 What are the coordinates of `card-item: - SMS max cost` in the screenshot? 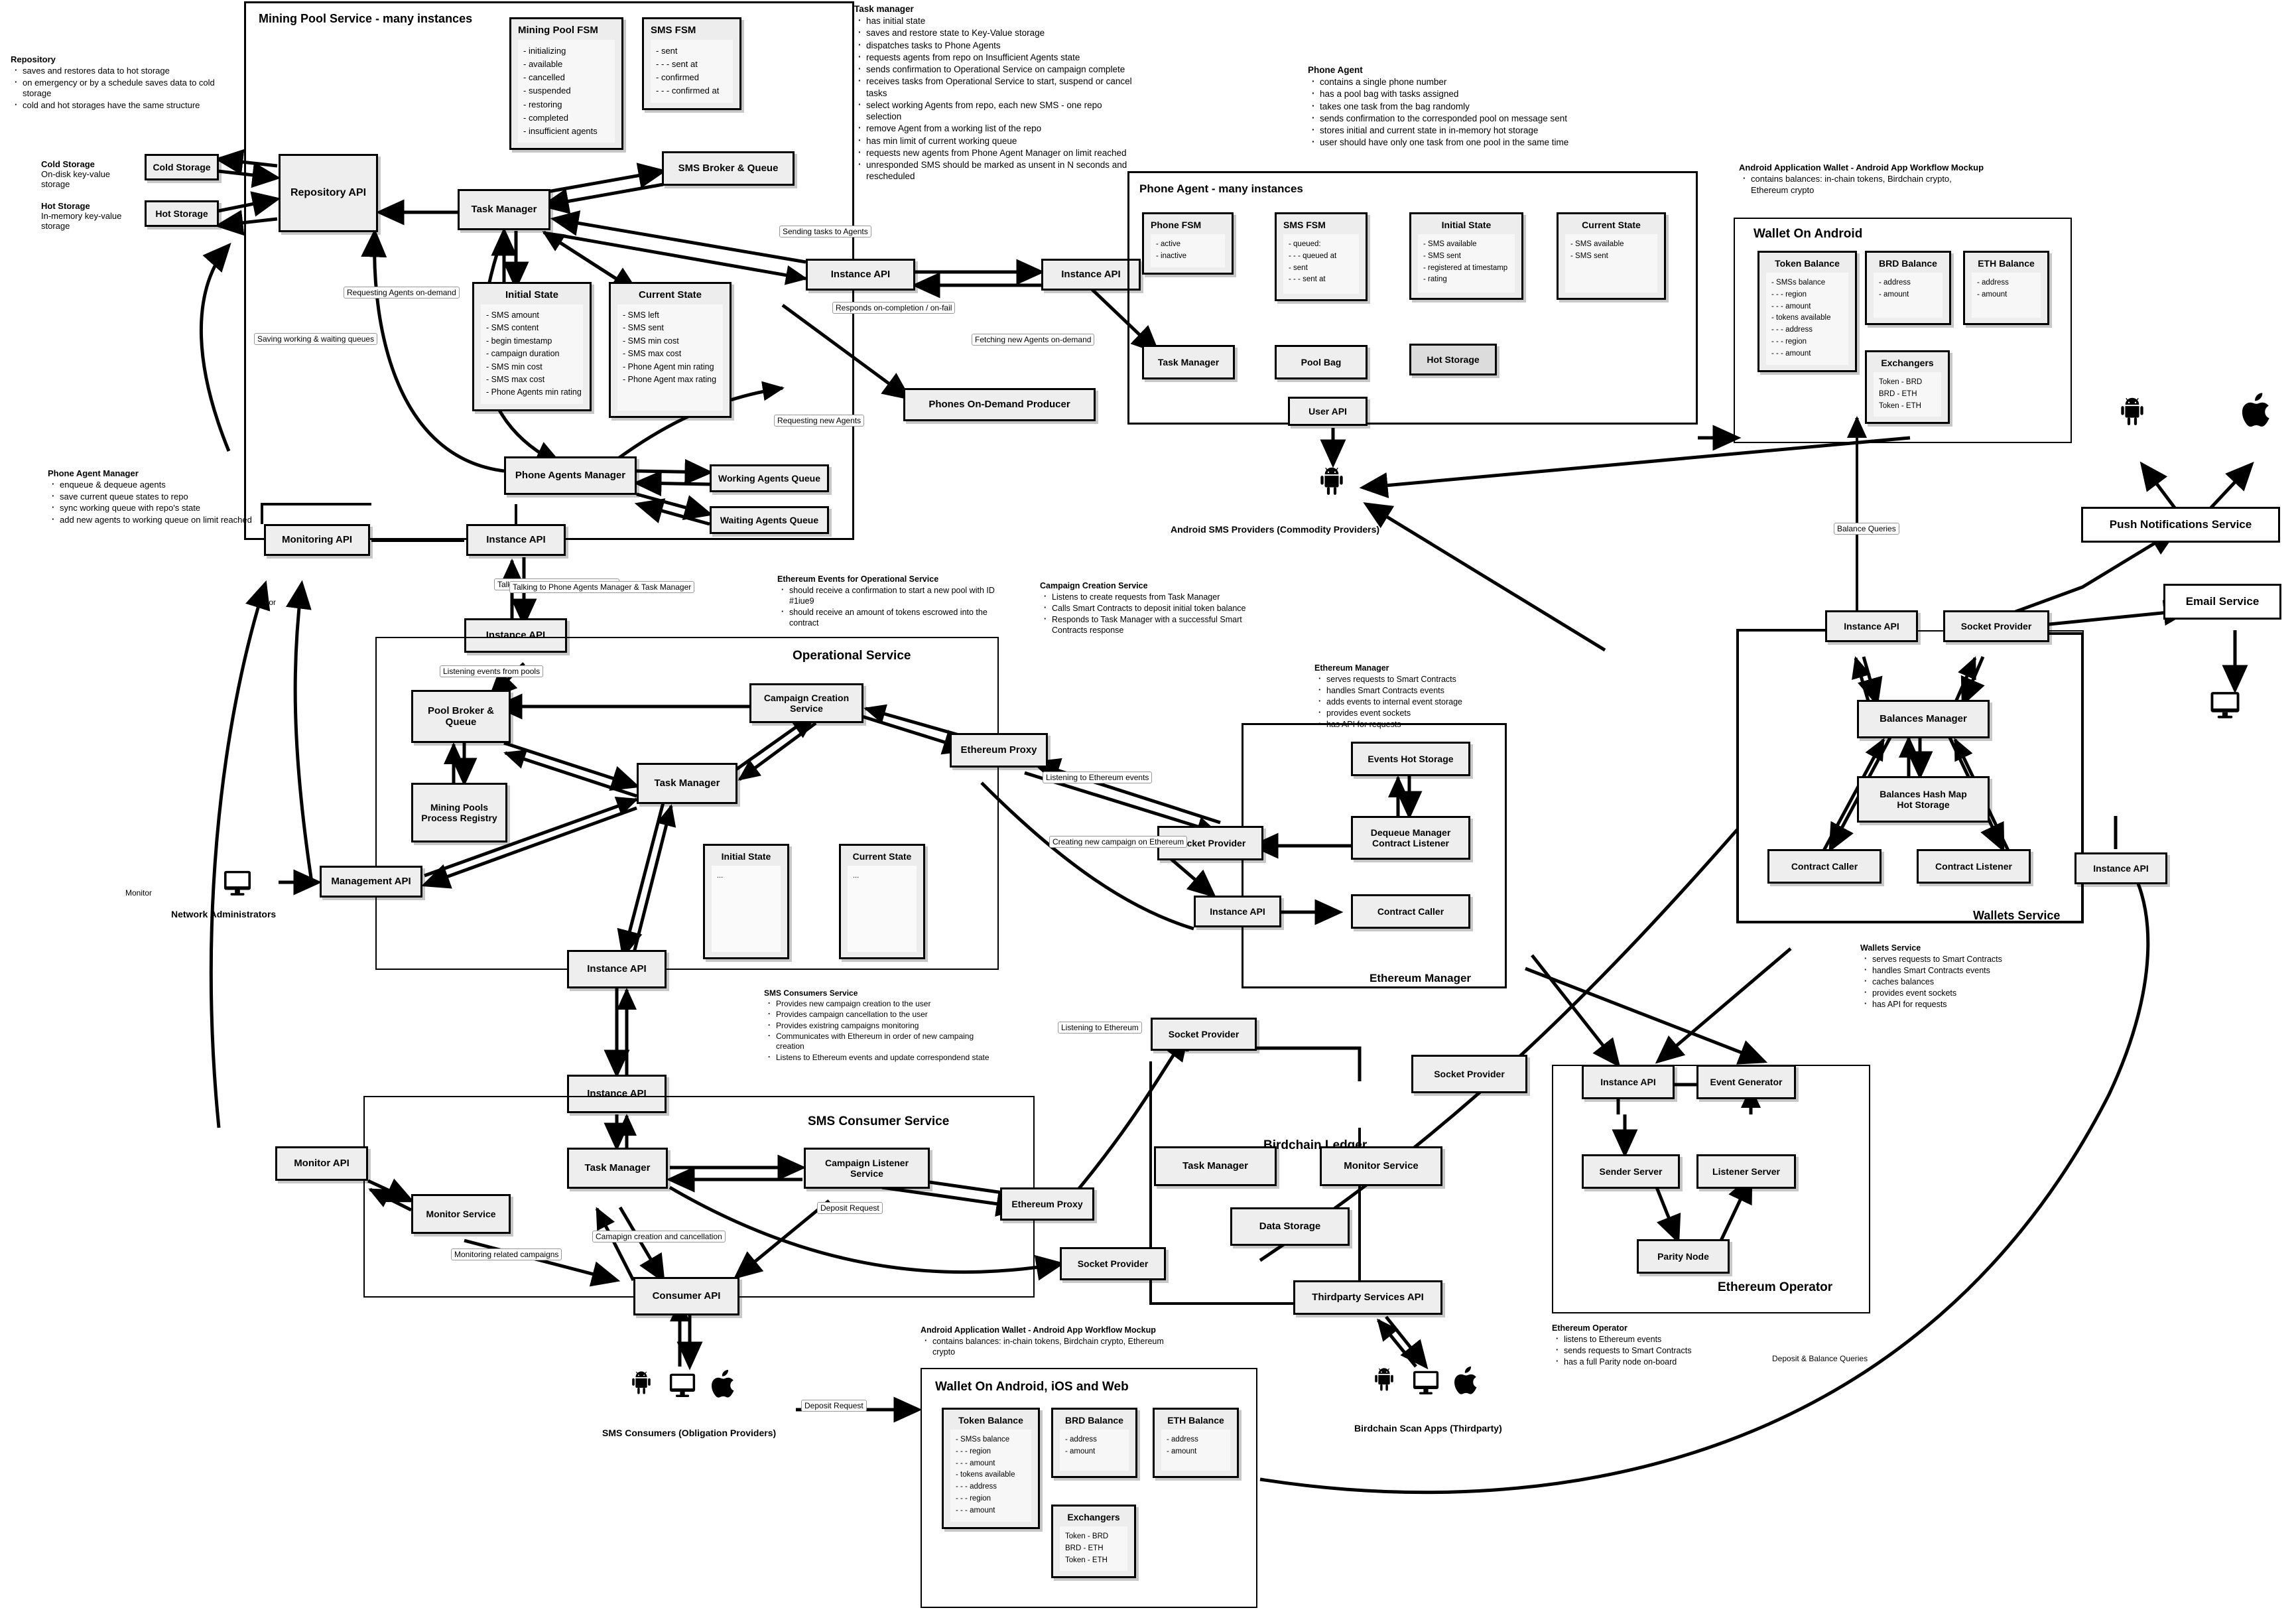 It's located at (653, 354).